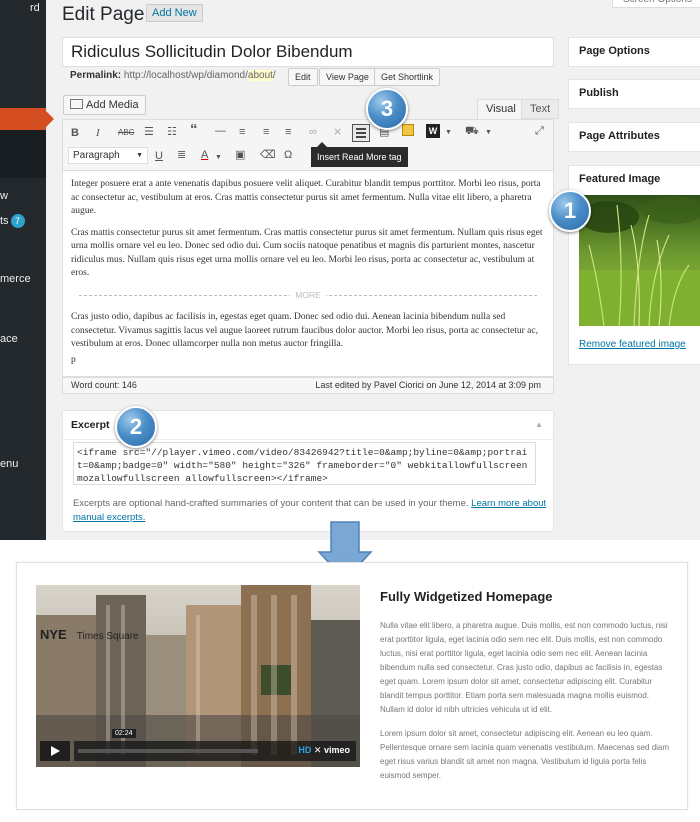 This screenshot has width=700, height=822. What do you see at coordinates (104, 385) in the screenshot?
I see `word-count: Word count: 146` at bounding box center [104, 385].